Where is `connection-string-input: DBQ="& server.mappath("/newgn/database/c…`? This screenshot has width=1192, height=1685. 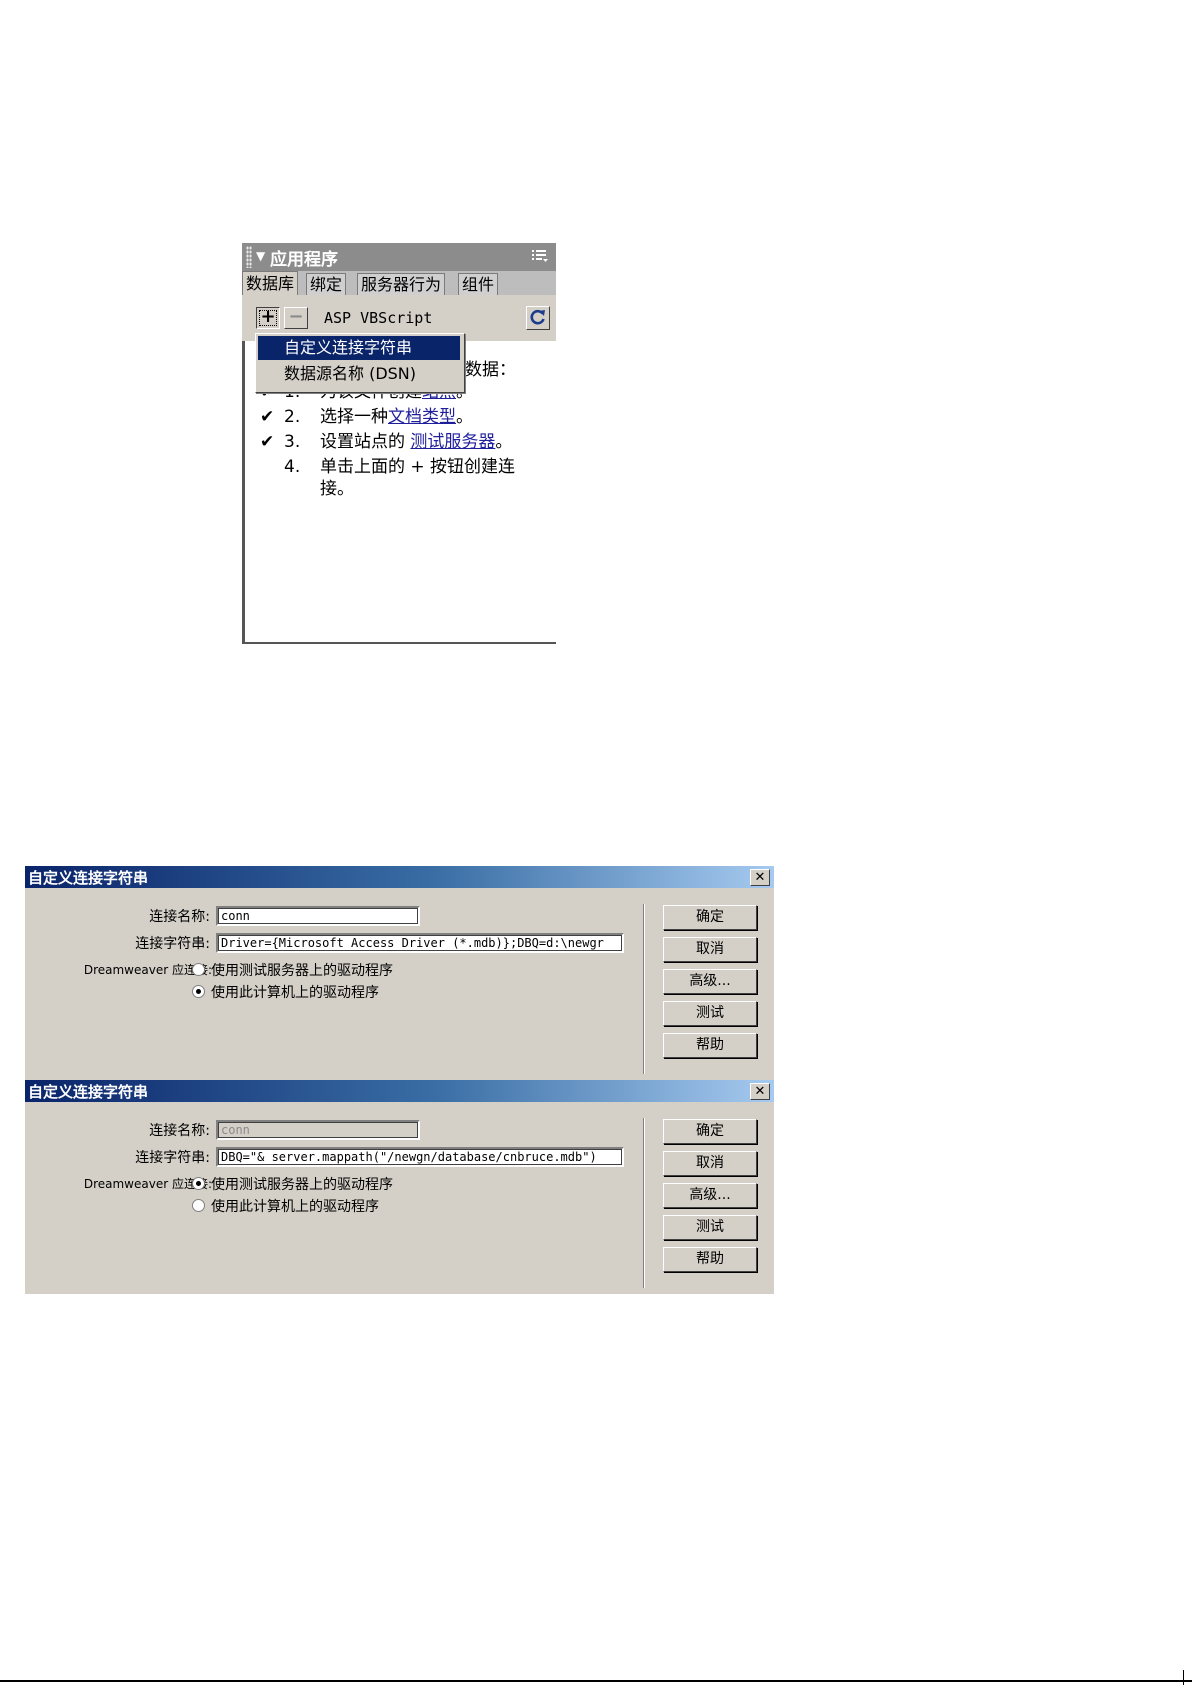
connection-string-input: DBQ="& server.mappath("/newgn/database/c… is located at coordinates (420, 1157).